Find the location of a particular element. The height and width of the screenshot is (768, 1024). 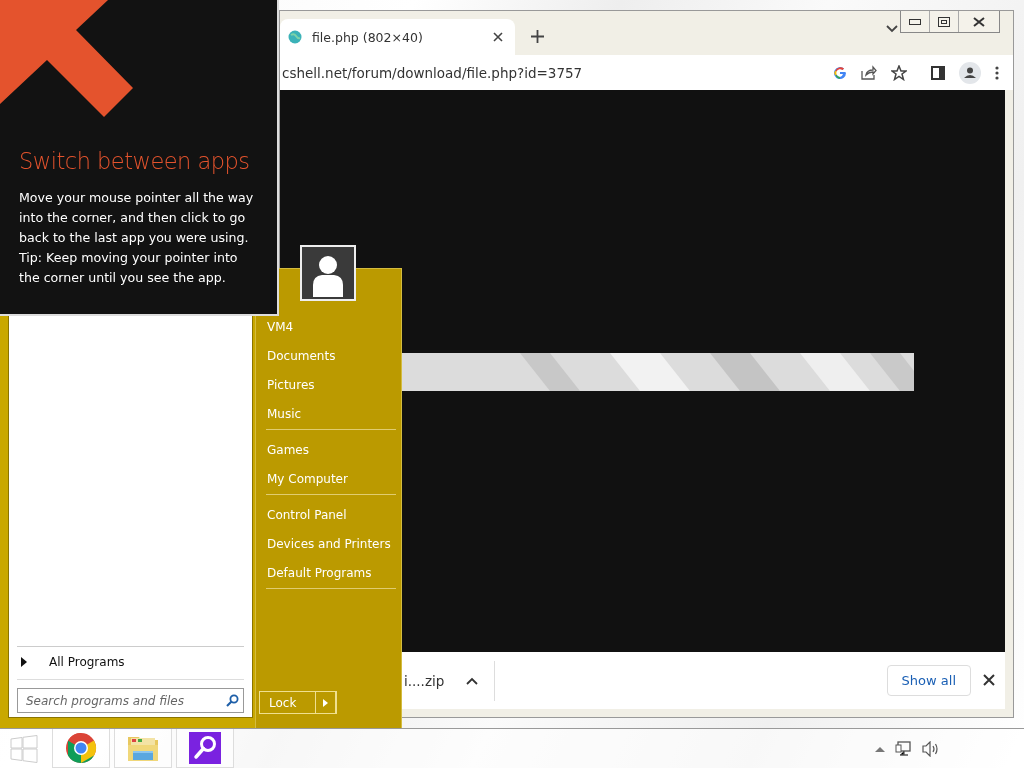

search-field: Search programs and files is located at coordinates (130, 700).